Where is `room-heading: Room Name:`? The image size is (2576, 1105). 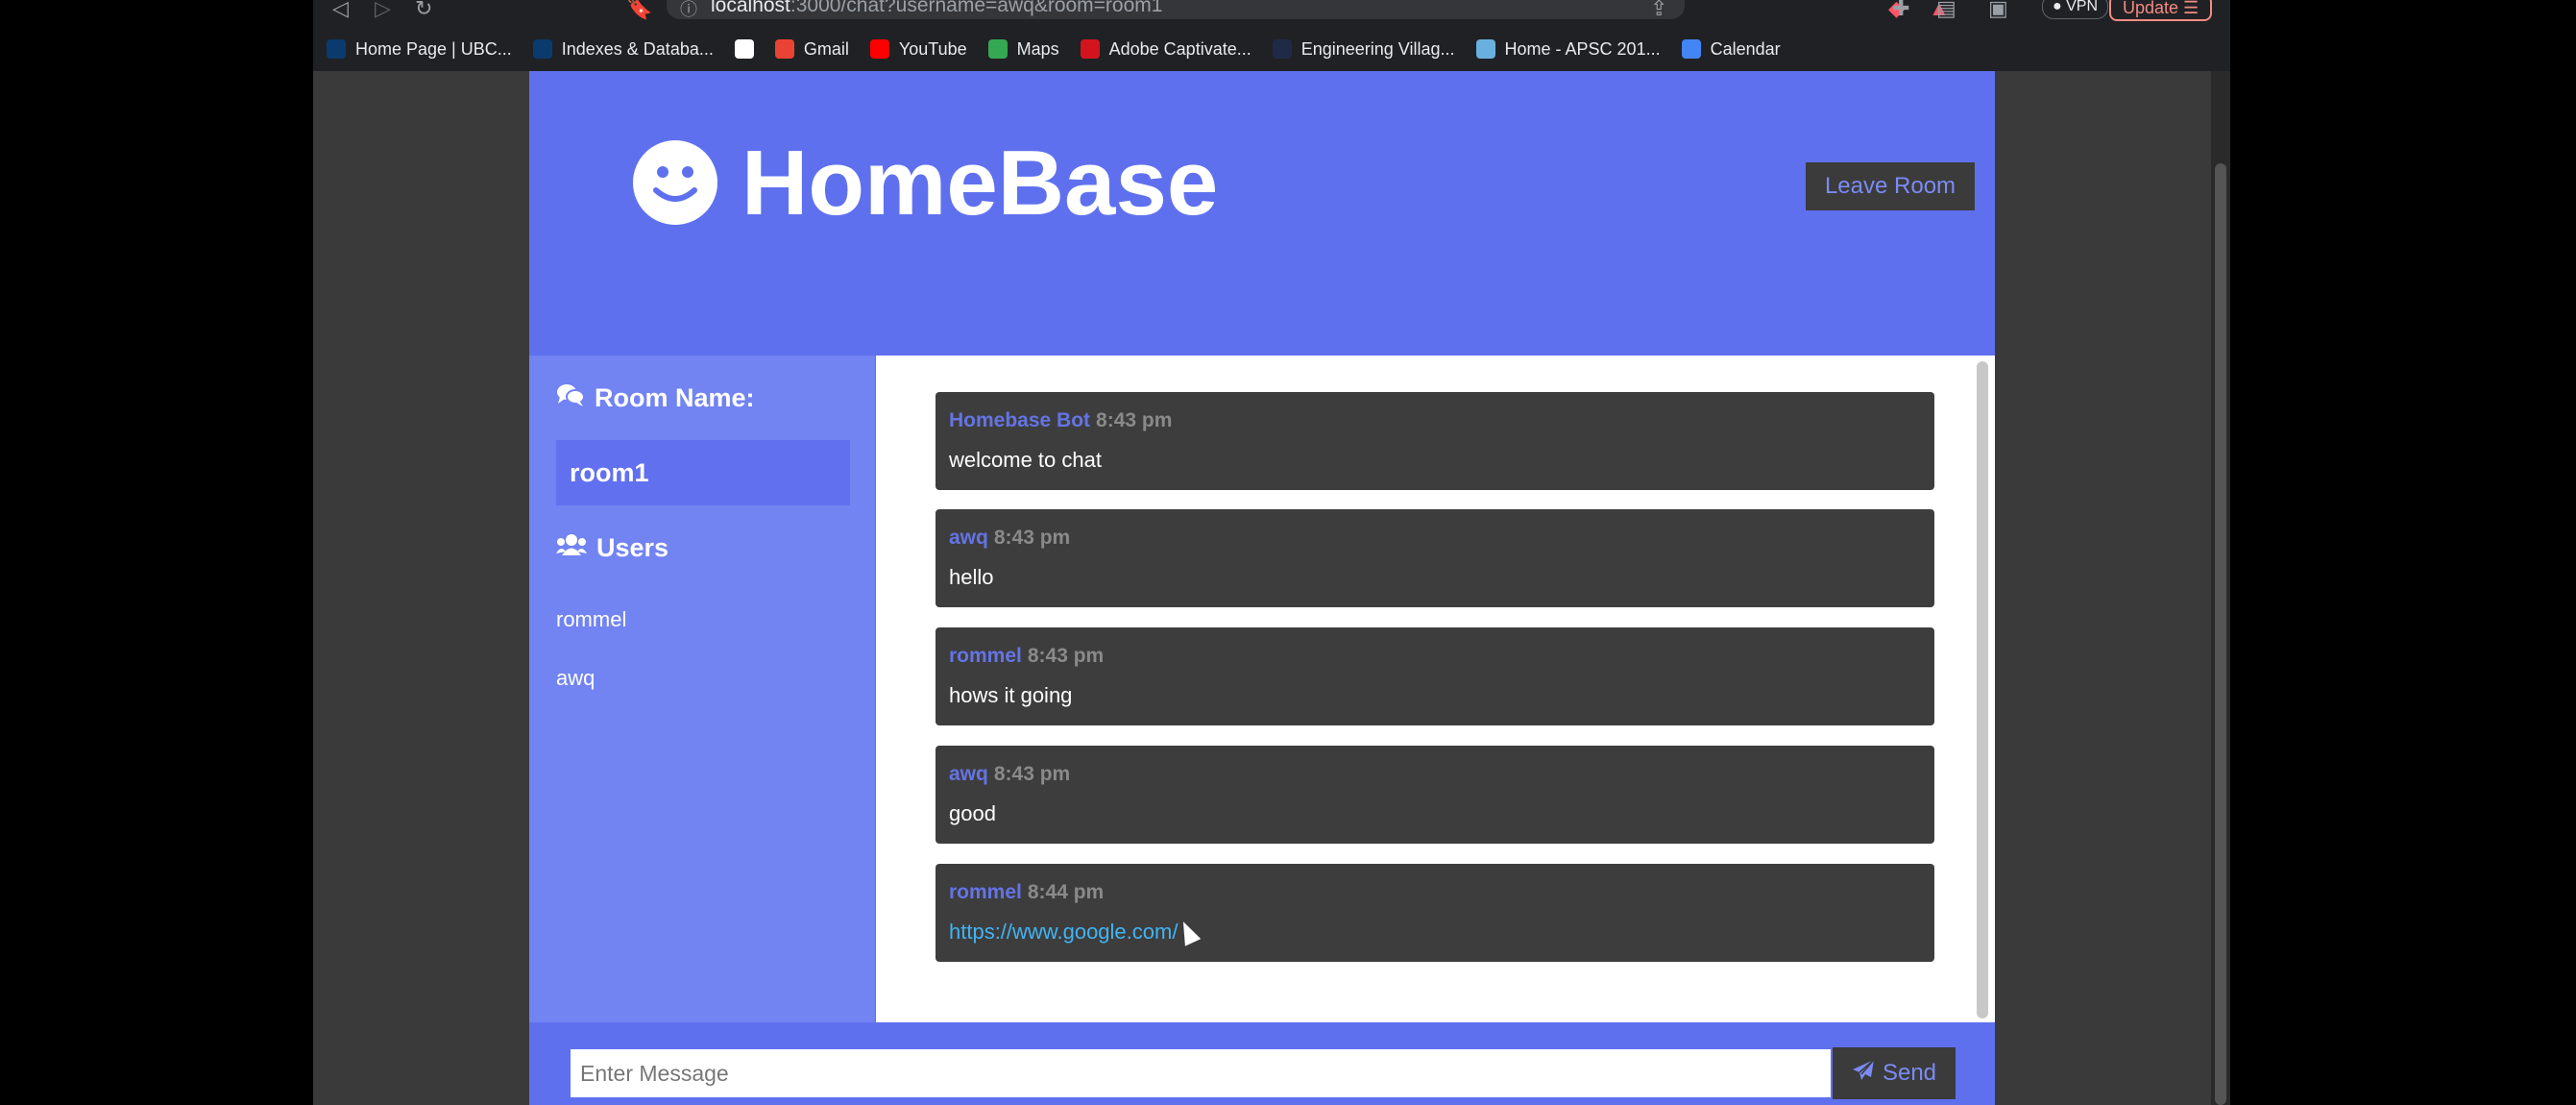
room-heading: Room Name: is located at coordinates (656, 398).